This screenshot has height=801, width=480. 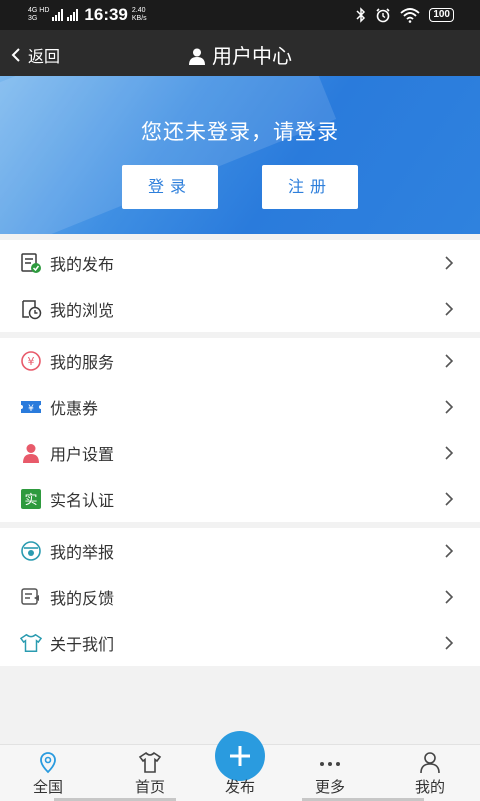 What do you see at coordinates (240, 361) in the screenshot?
I see `menu-item-my-services: ¥ 我的服务` at bounding box center [240, 361].